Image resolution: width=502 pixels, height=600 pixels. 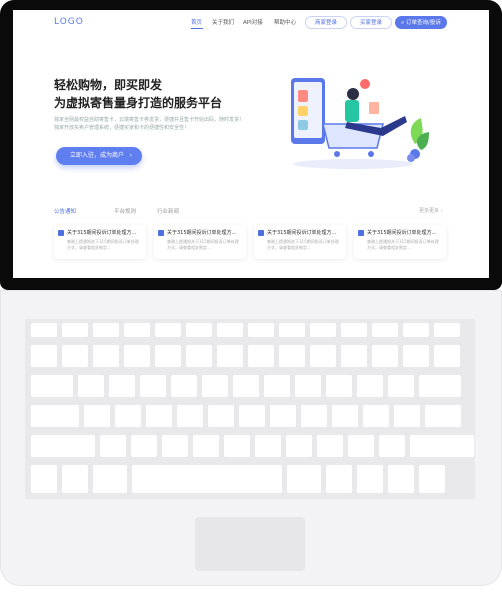 What do you see at coordinates (223, 22) in the screenshot?
I see `nav-about: 关于我们` at bounding box center [223, 22].